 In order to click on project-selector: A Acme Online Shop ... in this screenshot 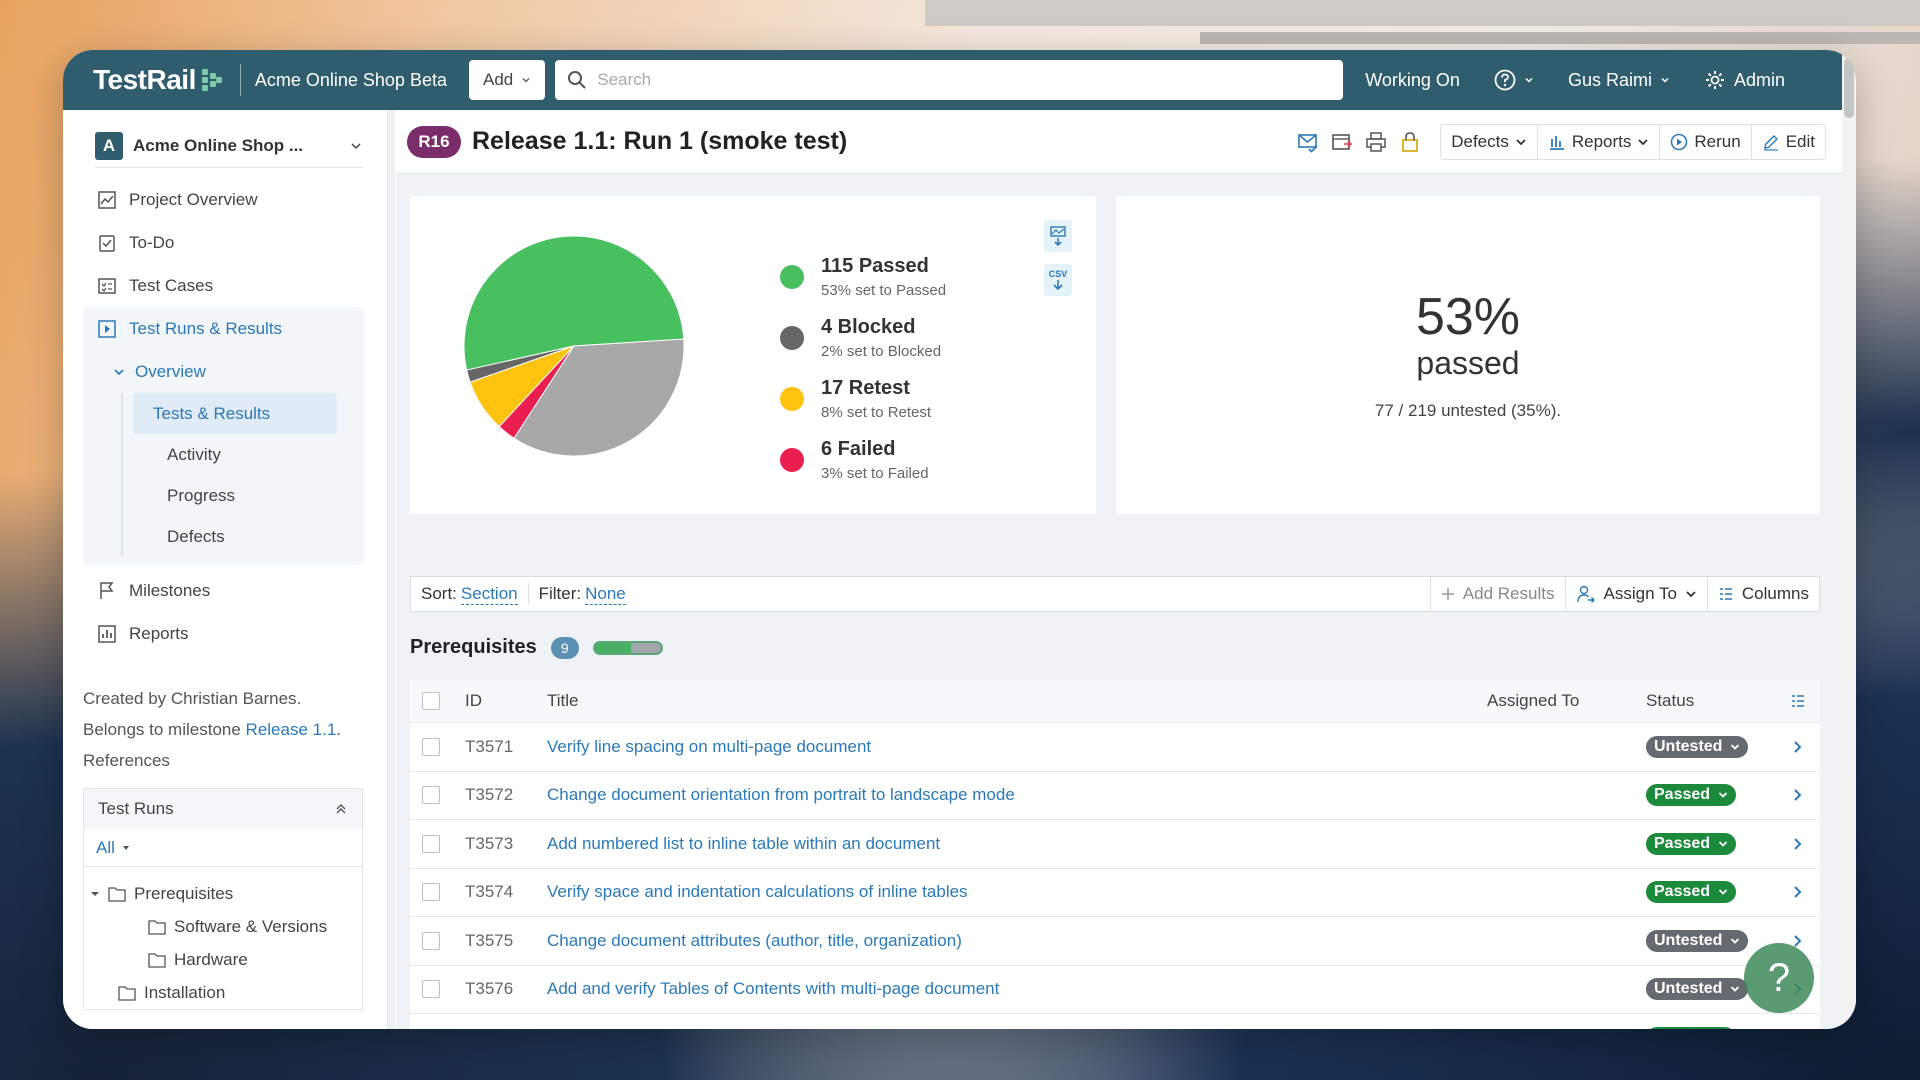, I will do `click(229, 146)`.